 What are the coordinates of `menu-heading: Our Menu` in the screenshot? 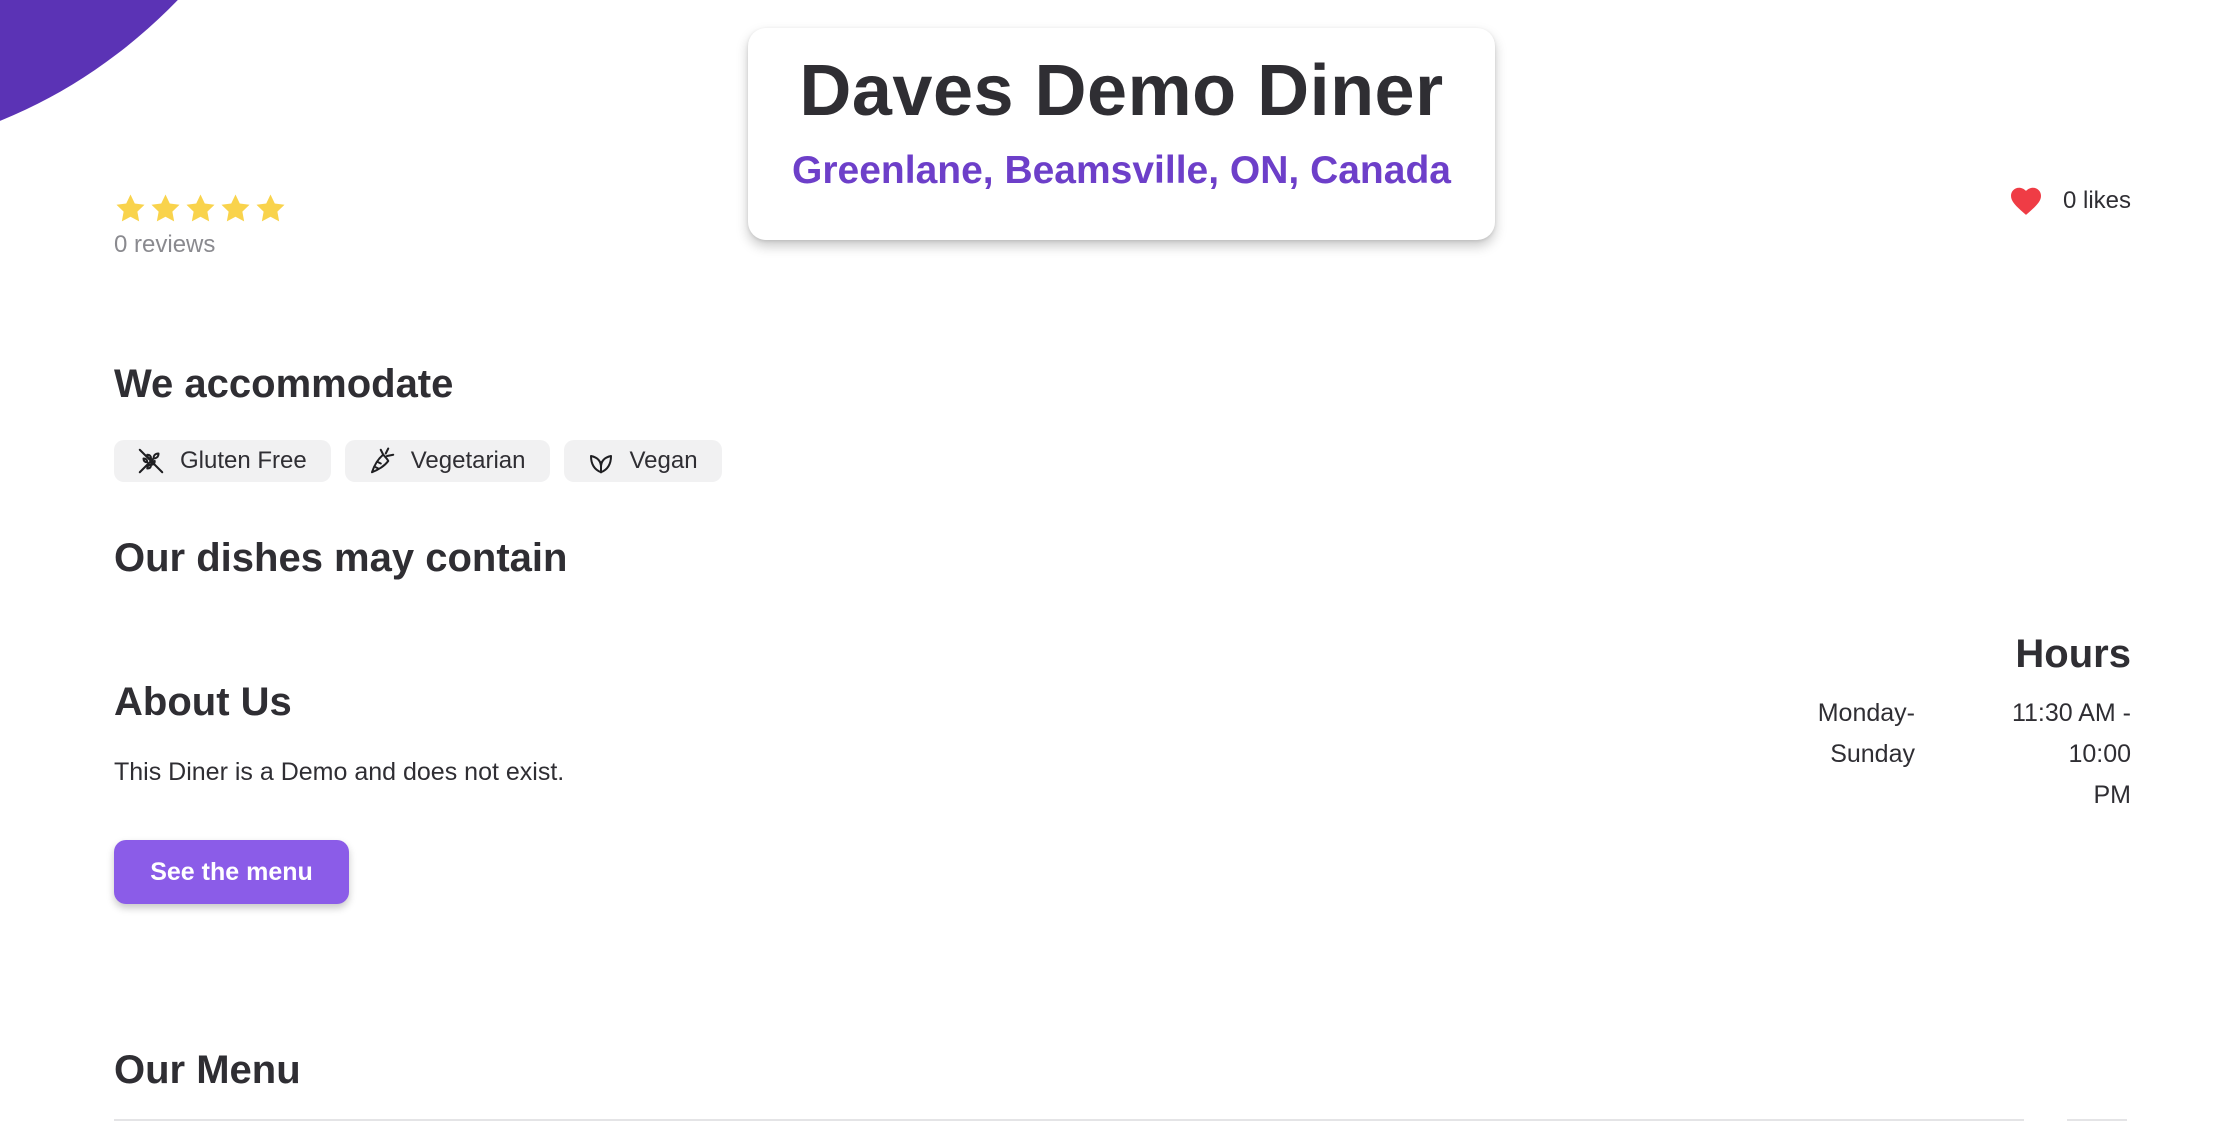 It's located at (207, 1070).